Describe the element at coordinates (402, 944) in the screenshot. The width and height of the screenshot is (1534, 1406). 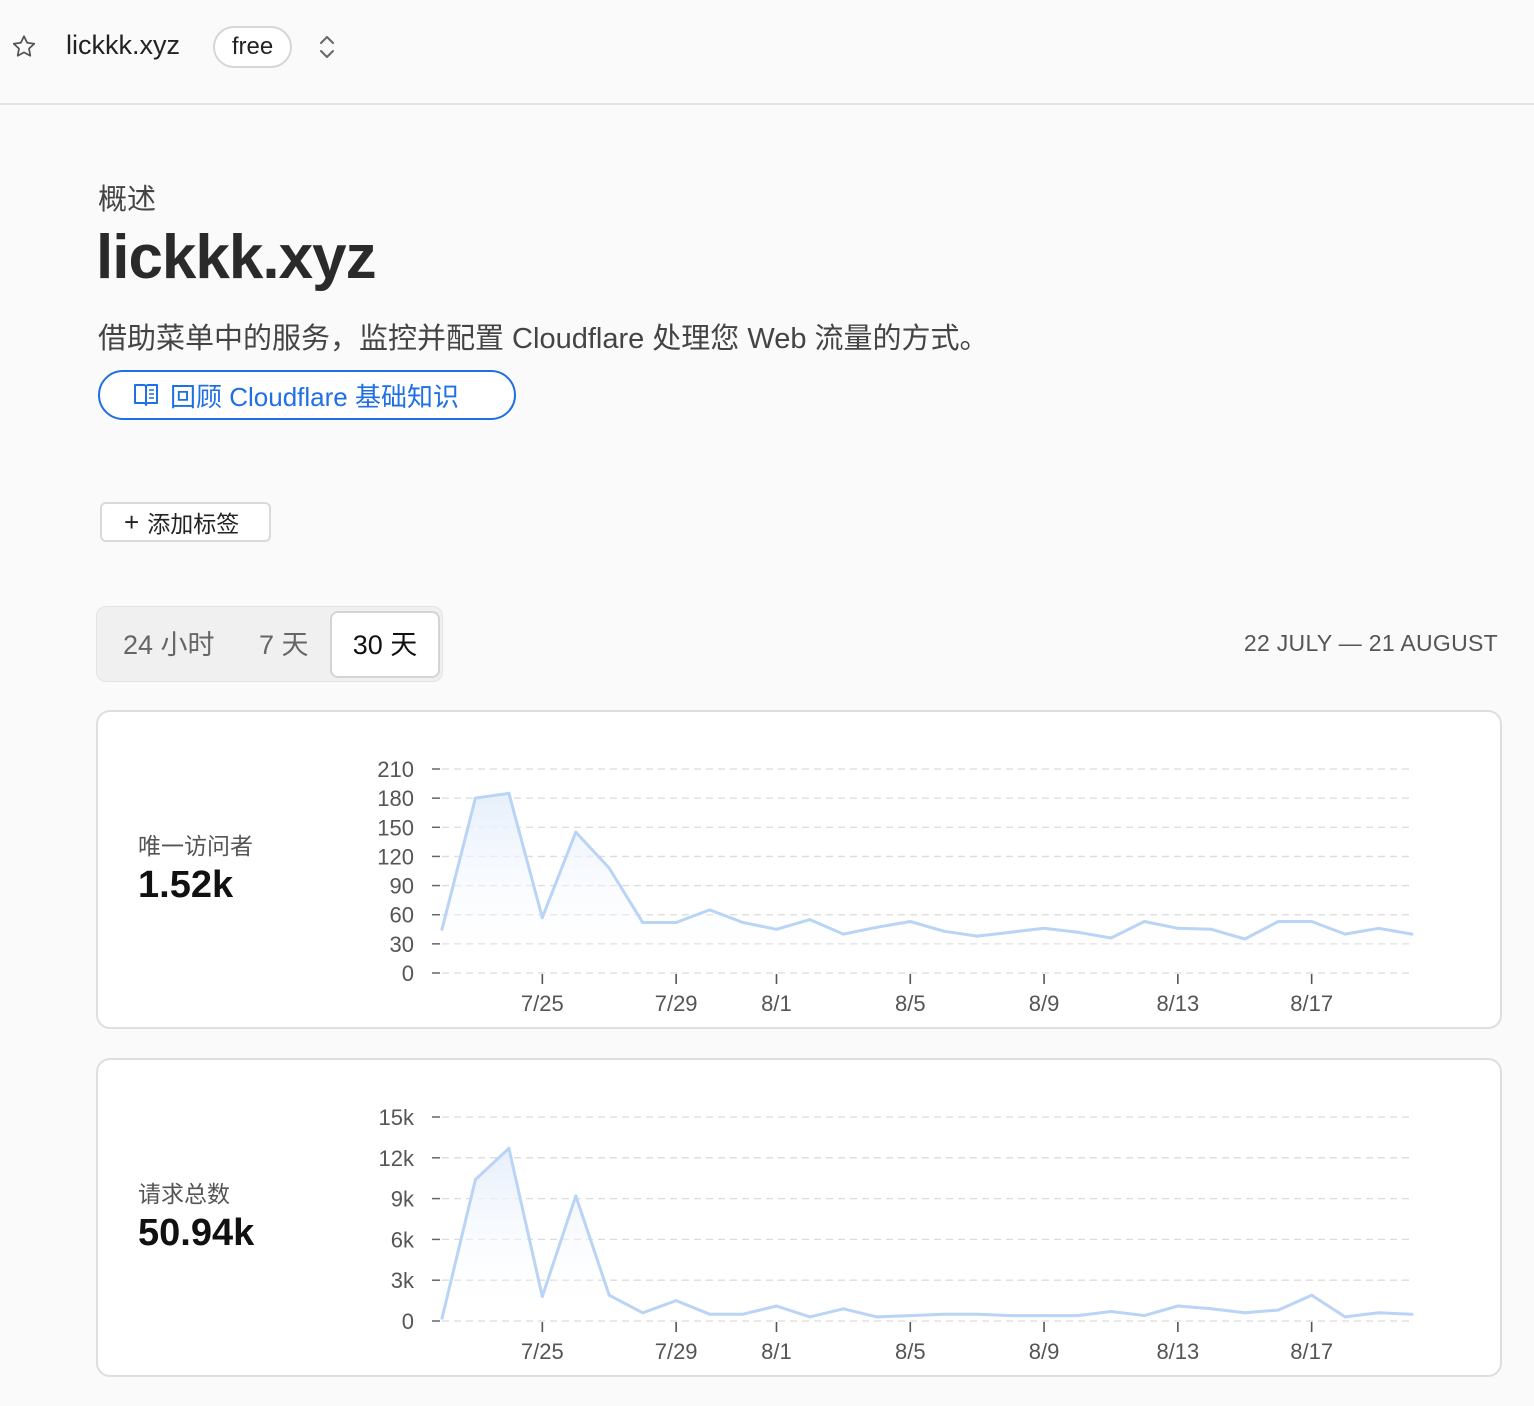
I see `y-tick-label: 30` at that location.